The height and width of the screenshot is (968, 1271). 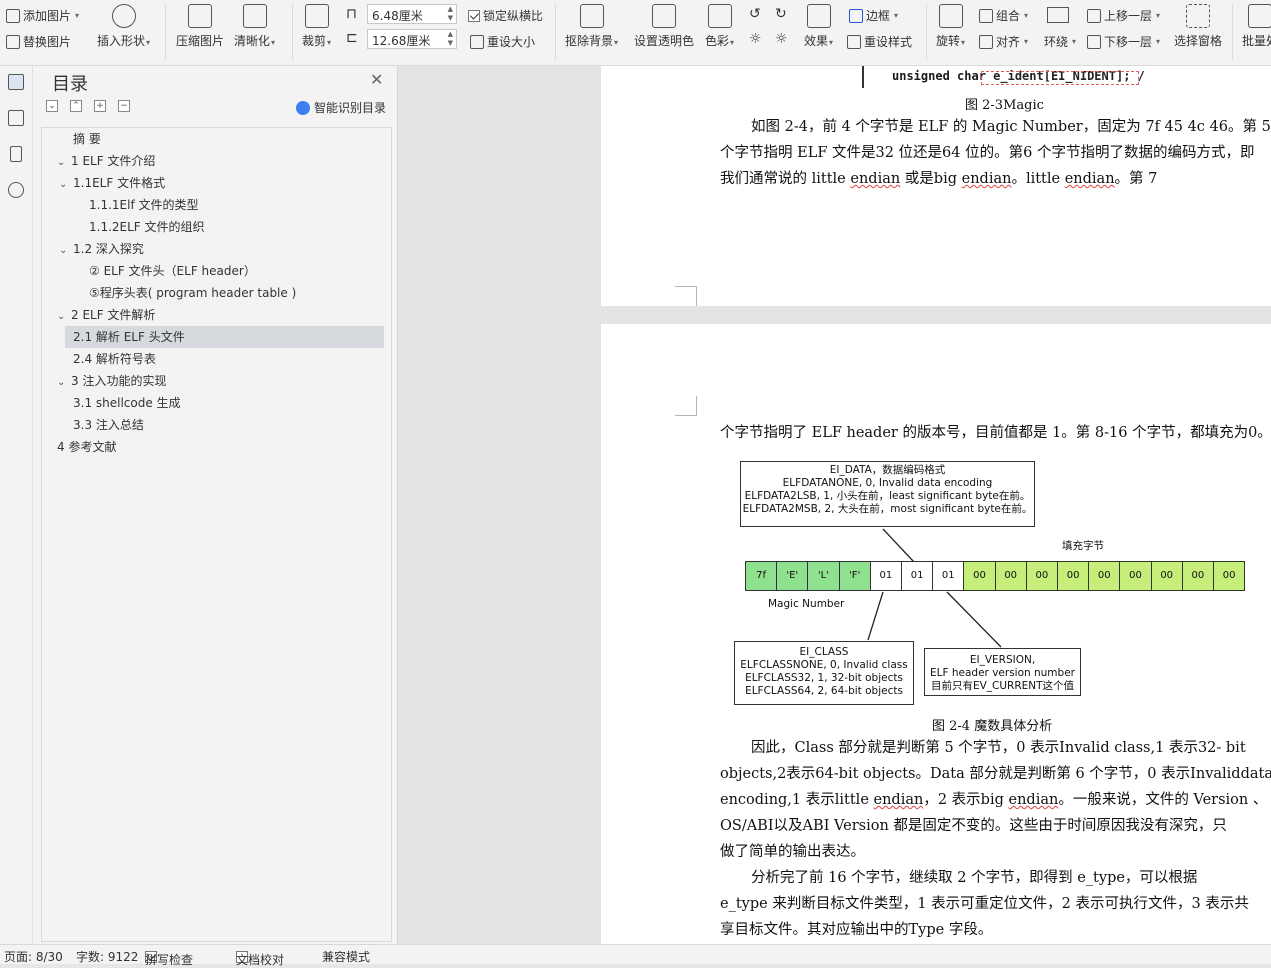 I want to click on sharpen-label: 清晰化, so click(x=252, y=41).